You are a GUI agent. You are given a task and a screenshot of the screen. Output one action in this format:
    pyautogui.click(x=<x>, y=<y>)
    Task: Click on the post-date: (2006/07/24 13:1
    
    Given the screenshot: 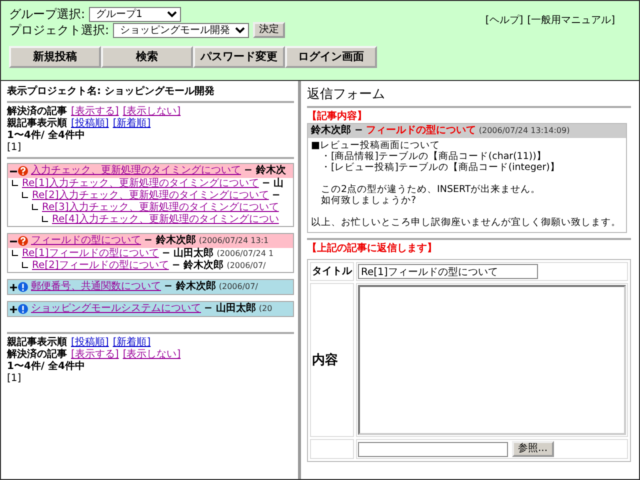 What is the action you would take?
    pyautogui.click(x=233, y=241)
    